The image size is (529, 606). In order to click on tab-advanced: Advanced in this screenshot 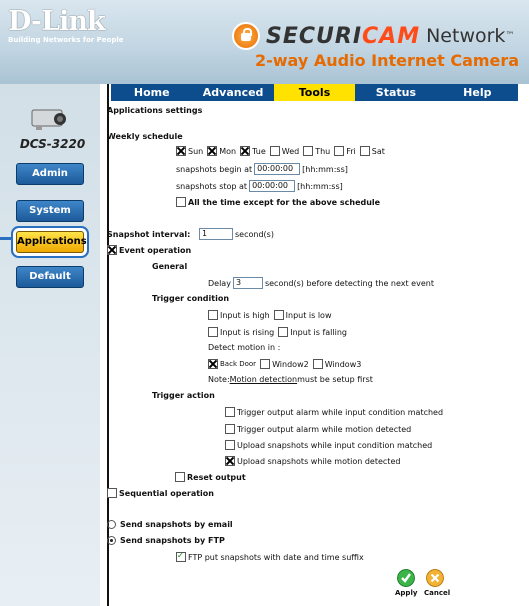, I will do `click(232, 92)`.